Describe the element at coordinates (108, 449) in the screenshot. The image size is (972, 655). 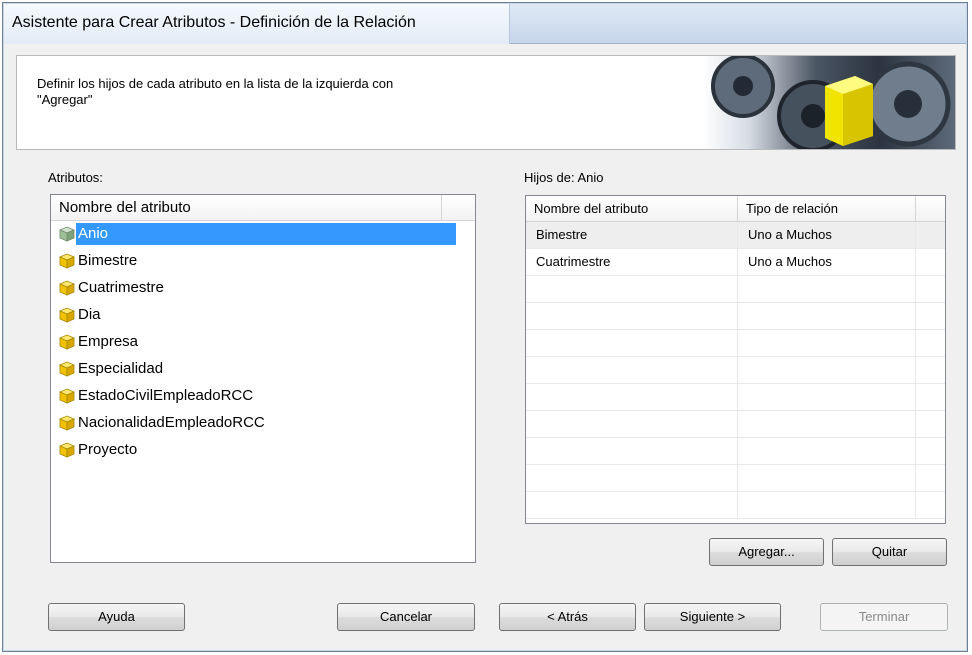
I see `tree-item-label: Proyecto` at that location.